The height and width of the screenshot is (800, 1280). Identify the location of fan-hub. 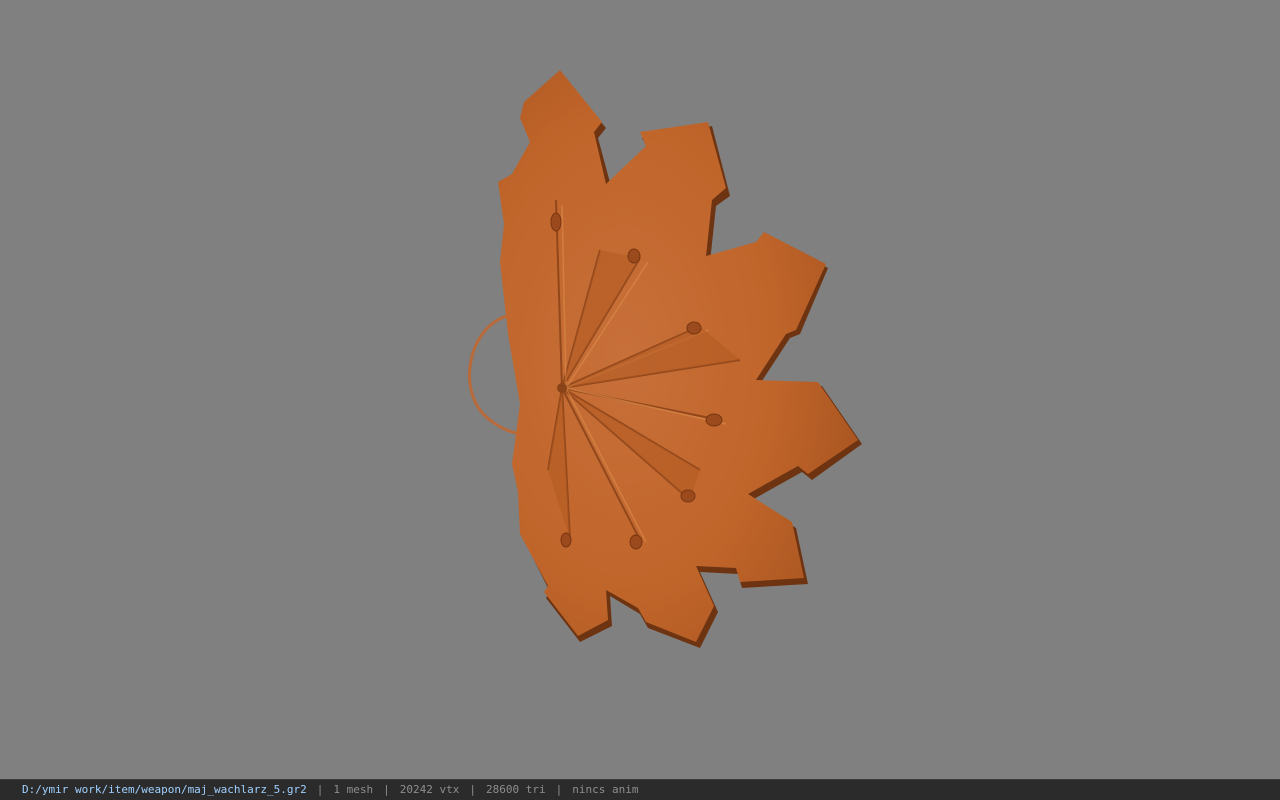
(562, 388).